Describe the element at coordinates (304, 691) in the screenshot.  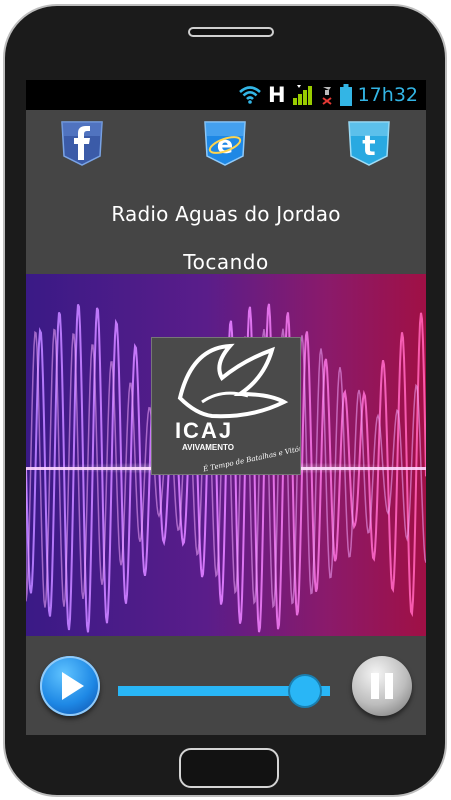
I see `volume-thumb` at that location.